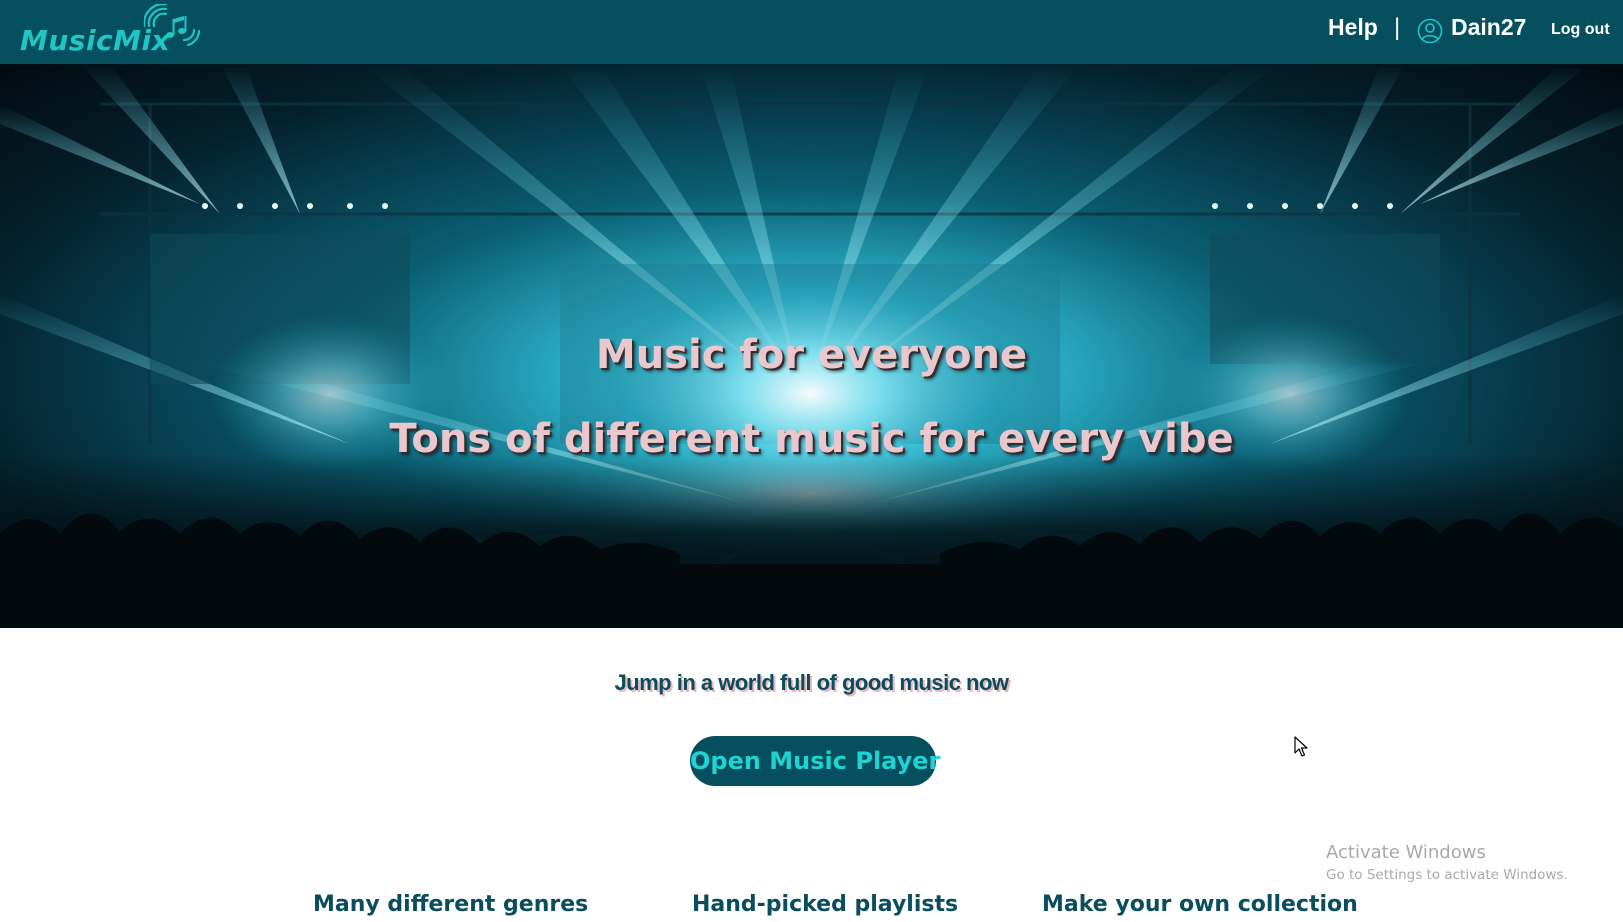 The image size is (1623, 922). Describe the element at coordinates (1447, 875) in the screenshot. I see `activate-windows-subtitle: Go to Settings to activate Windows.` at that location.